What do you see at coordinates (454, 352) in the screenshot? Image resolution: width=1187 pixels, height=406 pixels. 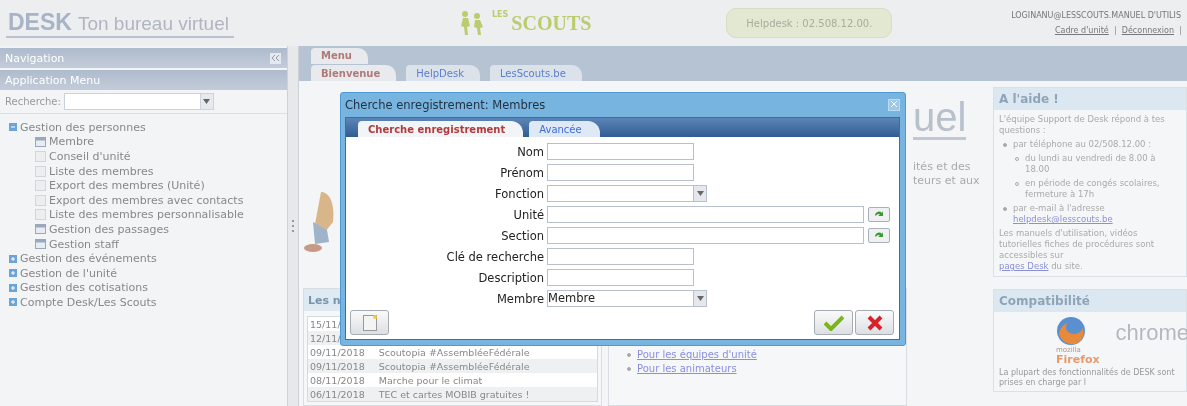 I see `news-title-text: Scoutopia #AssembléeFédérale` at bounding box center [454, 352].